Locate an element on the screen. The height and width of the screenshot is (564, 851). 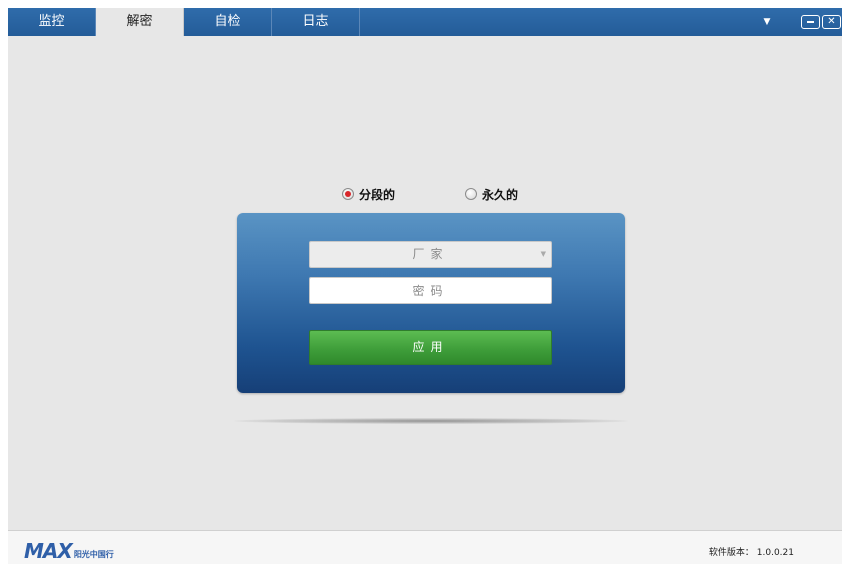
close-icon: ✕ is located at coordinates (831, 21).